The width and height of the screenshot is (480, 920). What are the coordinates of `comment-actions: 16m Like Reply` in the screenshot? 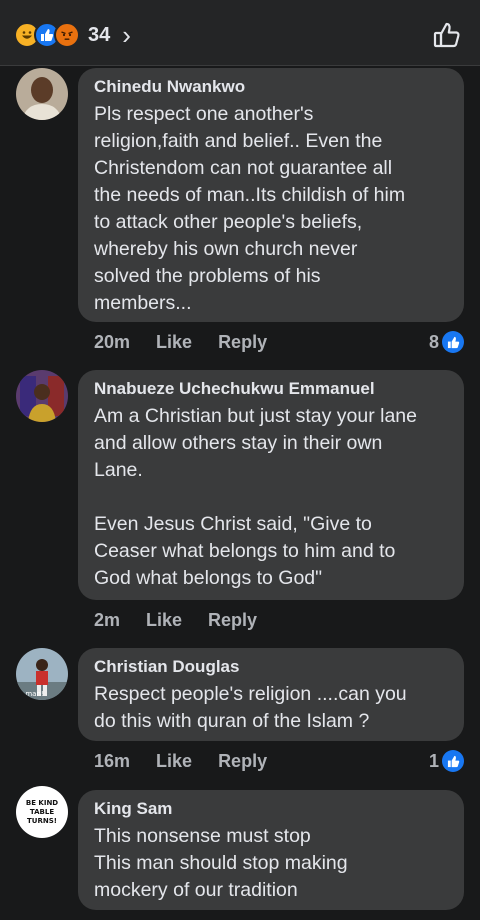 It's located at (193, 761).